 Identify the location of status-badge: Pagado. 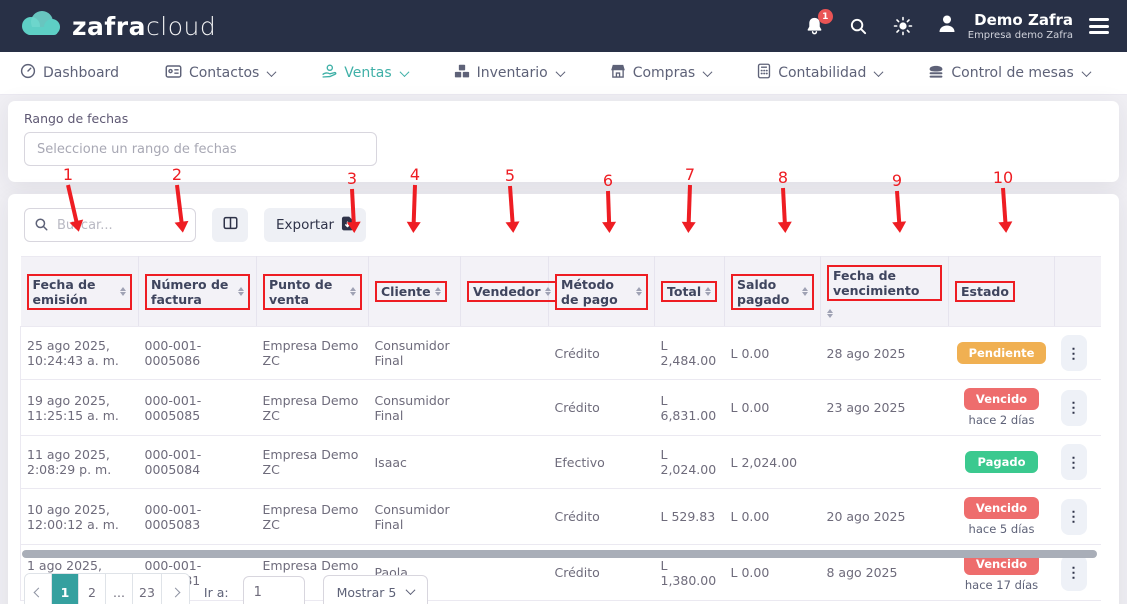
(1001, 462).